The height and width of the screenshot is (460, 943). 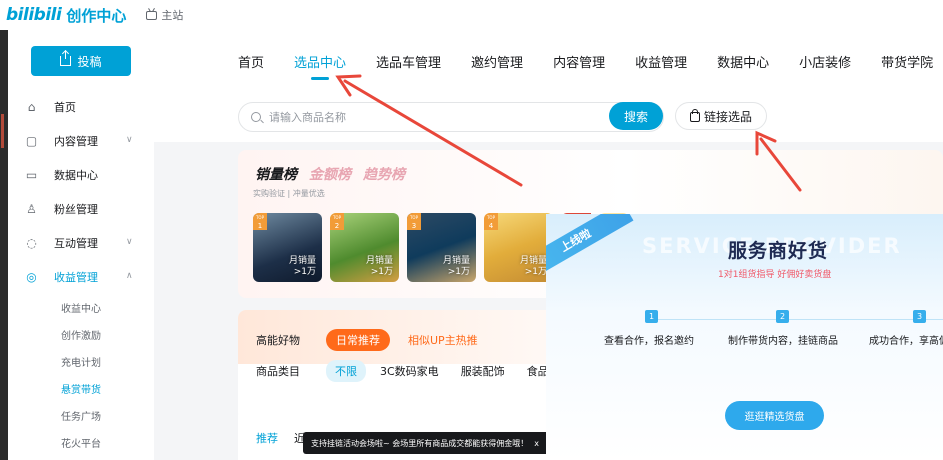 What do you see at coordinates (81, 415) in the screenshot?
I see `sidebar-subitem-task-square: 任务广场` at bounding box center [81, 415].